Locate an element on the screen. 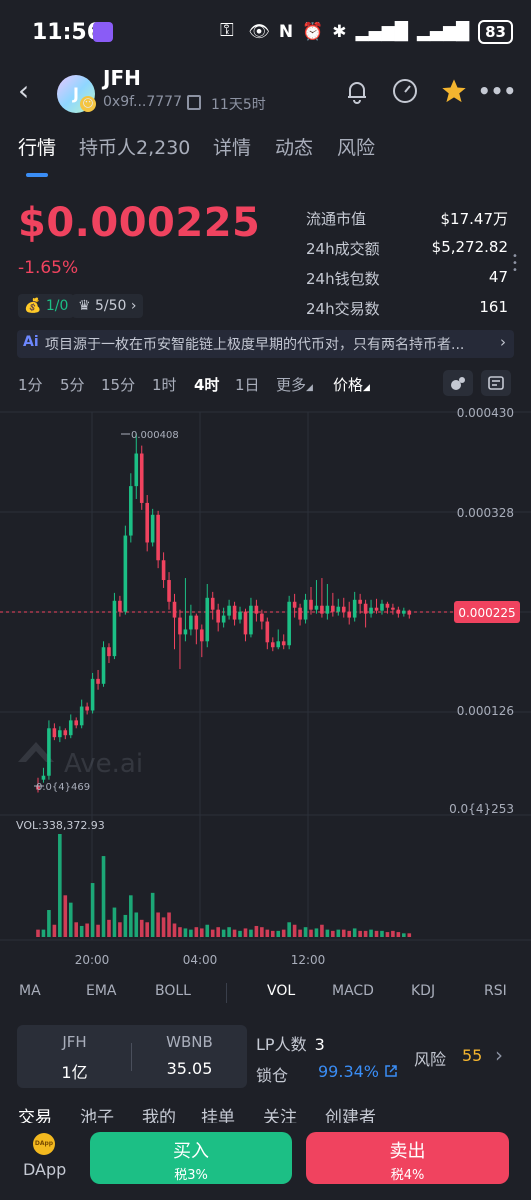  status-time: 11:56 is located at coordinates (67, 32).